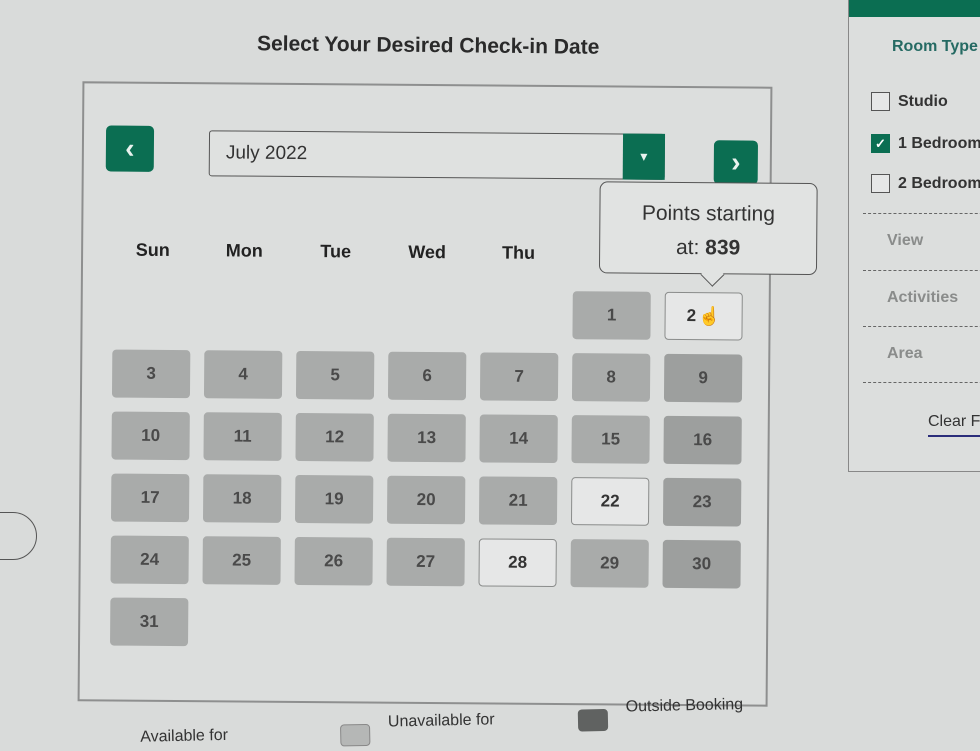 The height and width of the screenshot is (751, 980). Describe the element at coordinates (335, 375) in the screenshot. I see `day-cell-5: 5` at that location.